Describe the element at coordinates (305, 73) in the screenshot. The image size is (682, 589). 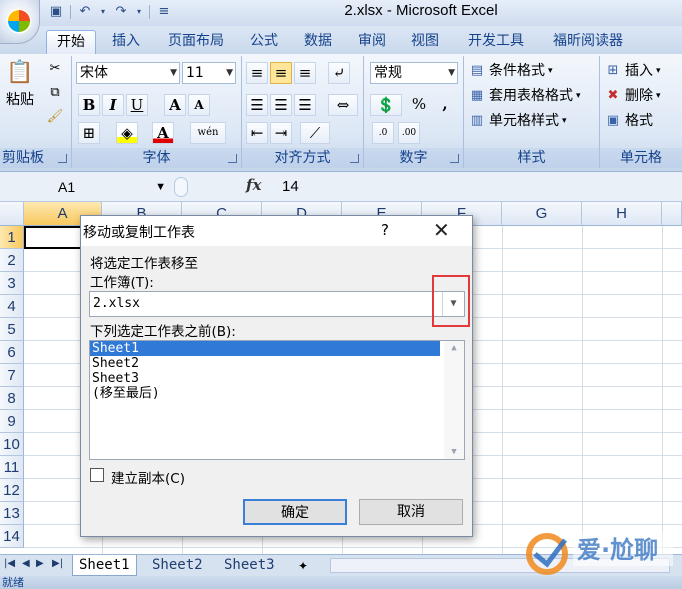
I see `align-bottom-button: ≡` at that location.